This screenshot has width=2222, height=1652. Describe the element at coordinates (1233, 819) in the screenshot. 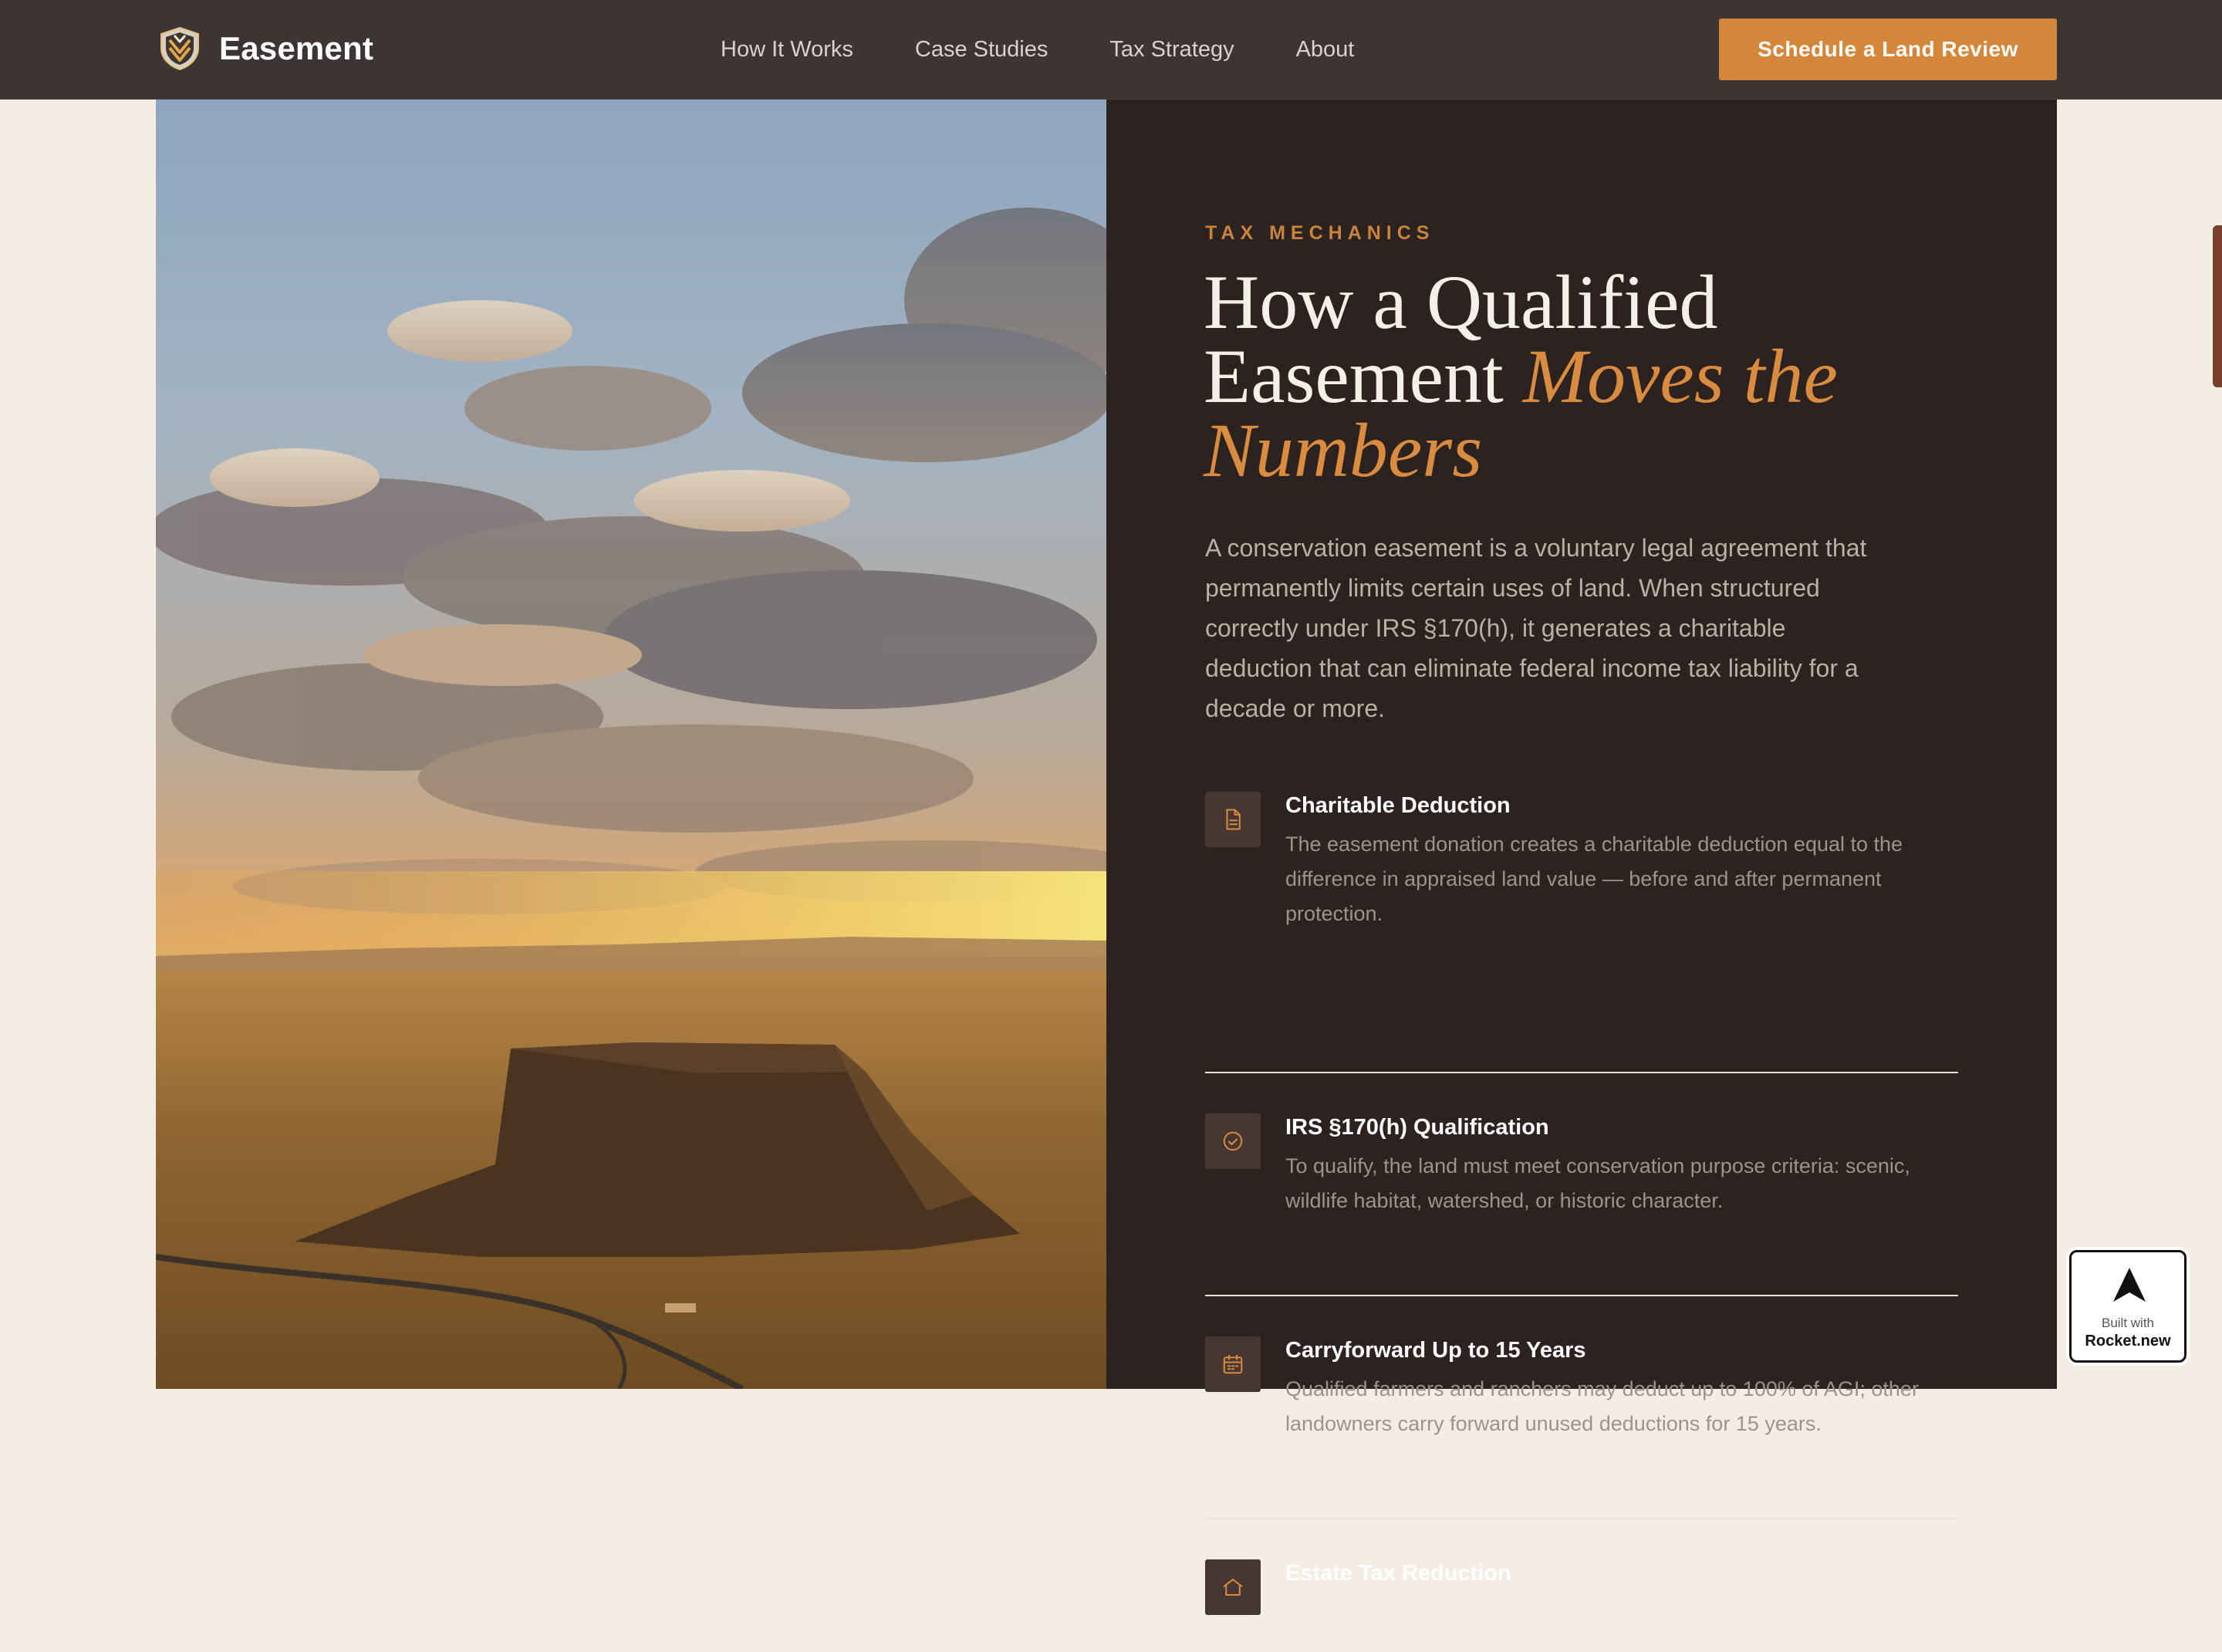

I see `document-icon` at that location.